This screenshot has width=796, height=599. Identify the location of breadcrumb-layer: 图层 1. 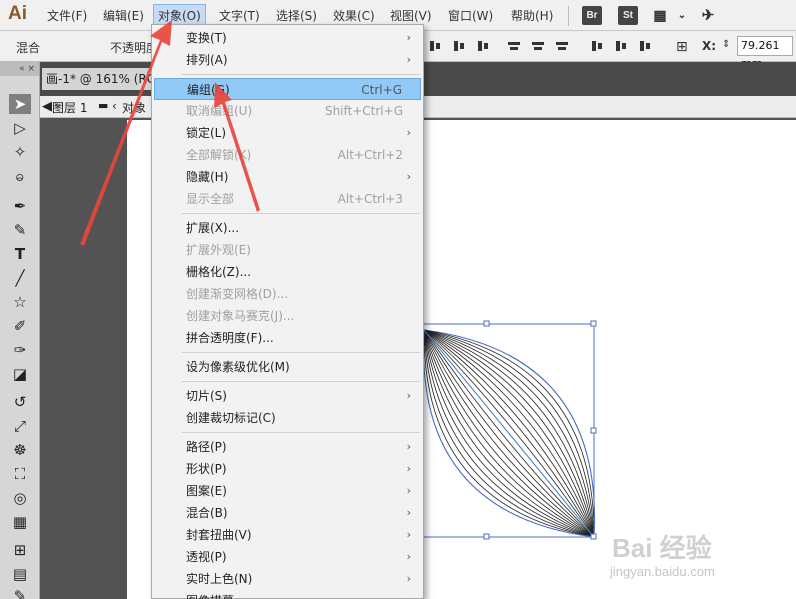
(69, 107).